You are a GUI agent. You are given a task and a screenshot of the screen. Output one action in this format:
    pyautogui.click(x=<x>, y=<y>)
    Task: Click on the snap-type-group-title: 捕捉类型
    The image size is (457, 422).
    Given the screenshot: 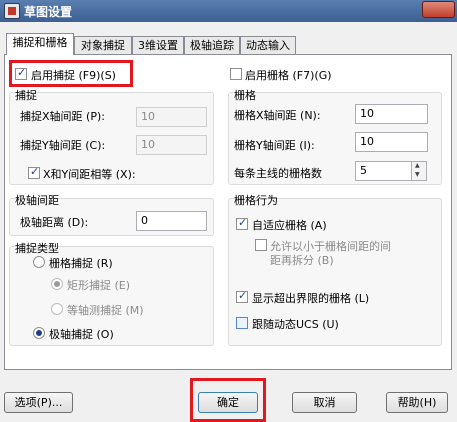 What is the action you would take?
    pyautogui.click(x=37, y=248)
    